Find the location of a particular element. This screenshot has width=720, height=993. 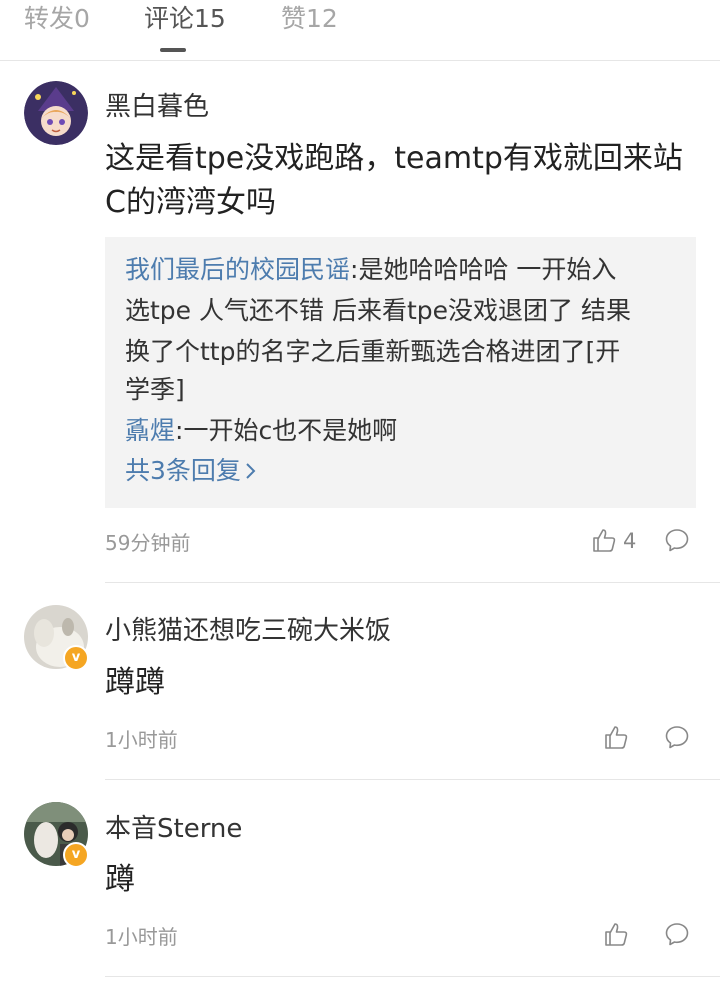

avatar is located at coordinates (56, 113).